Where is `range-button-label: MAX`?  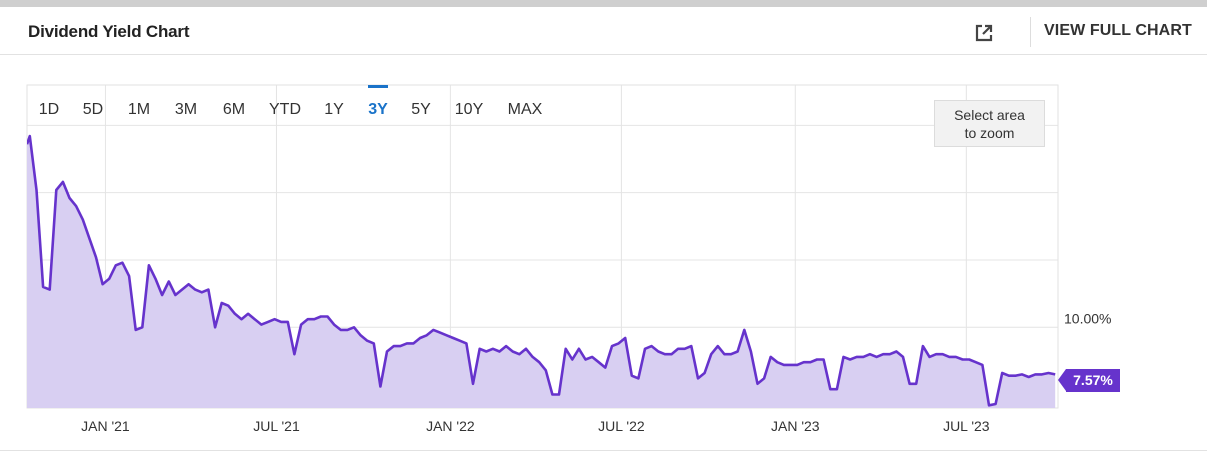 range-button-label: MAX is located at coordinates (525, 109).